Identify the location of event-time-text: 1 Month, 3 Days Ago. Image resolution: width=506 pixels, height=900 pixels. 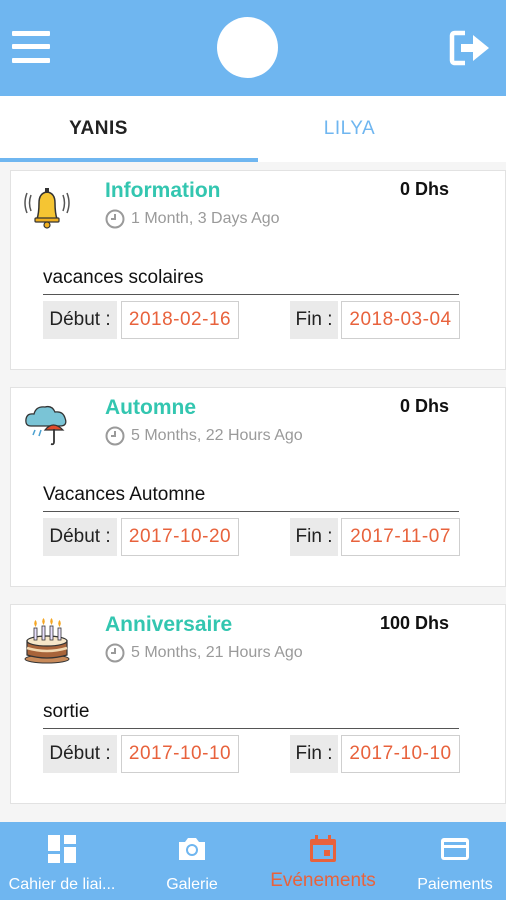
(205, 218).